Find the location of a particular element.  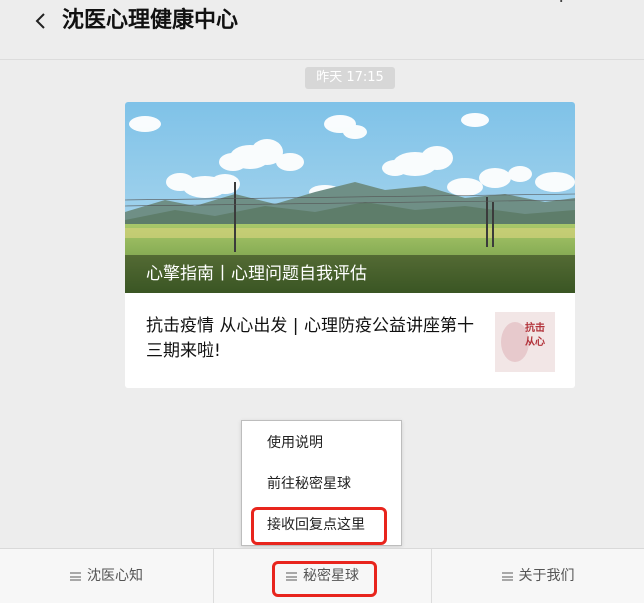

menu-button-label: 沈医心知 is located at coordinates (115, 576).